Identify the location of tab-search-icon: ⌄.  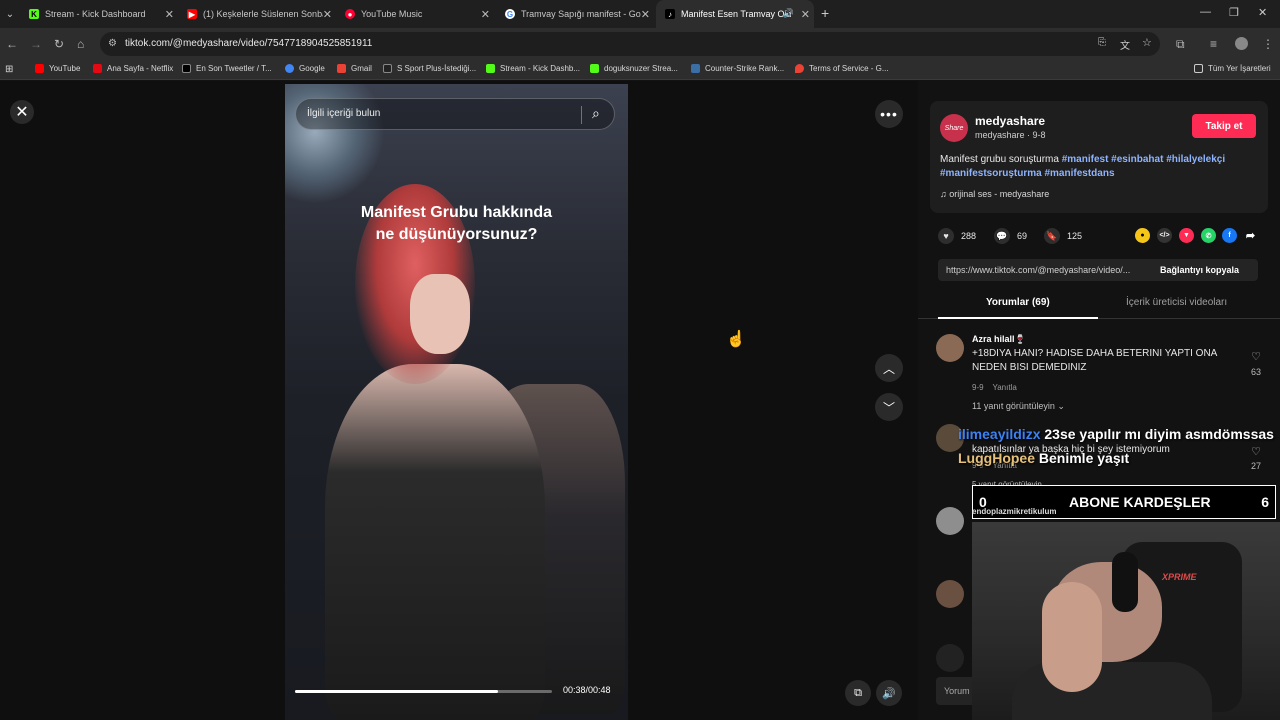
(10, 14).